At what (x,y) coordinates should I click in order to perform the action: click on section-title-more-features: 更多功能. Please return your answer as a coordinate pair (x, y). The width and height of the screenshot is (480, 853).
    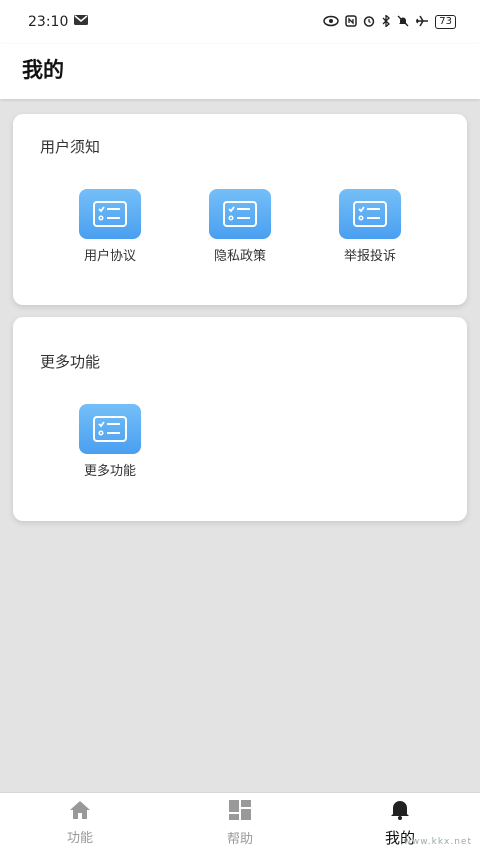
    Looking at the image, I should click on (70, 362).